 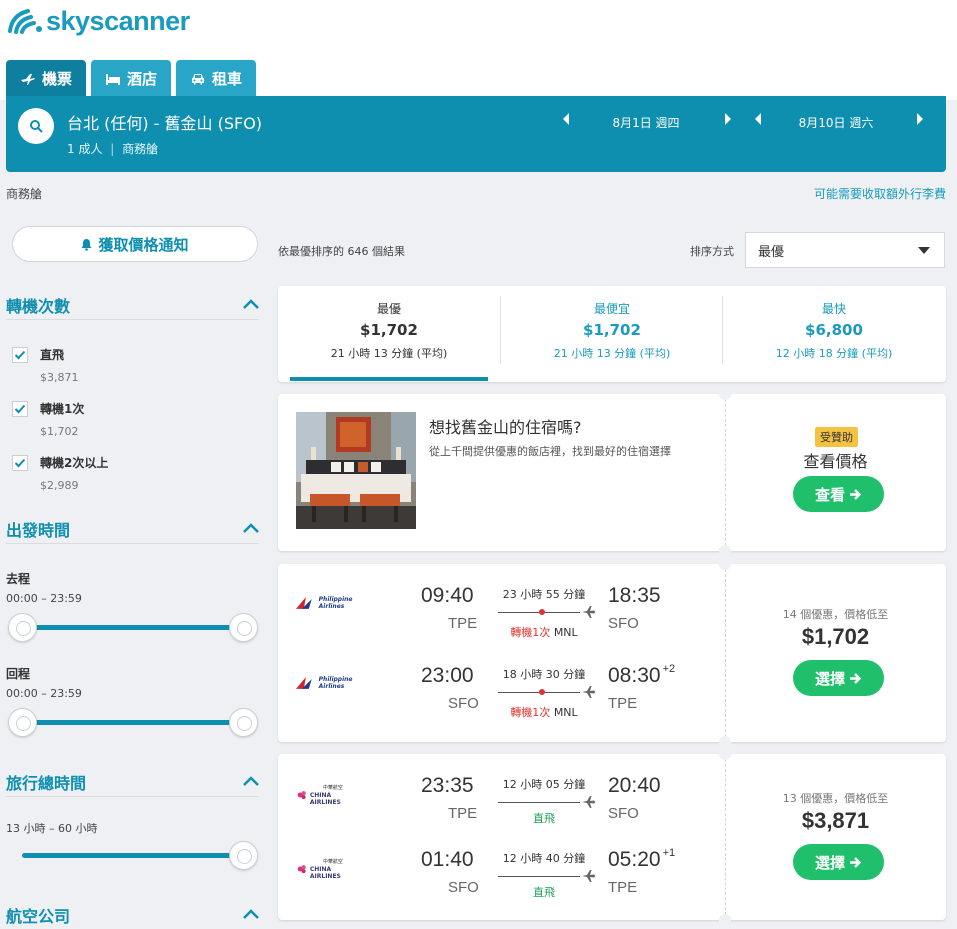 I want to click on sort-tab-fastest: 最快 $6,800 12 小時 18 分鐘 (平均), so click(x=834, y=334).